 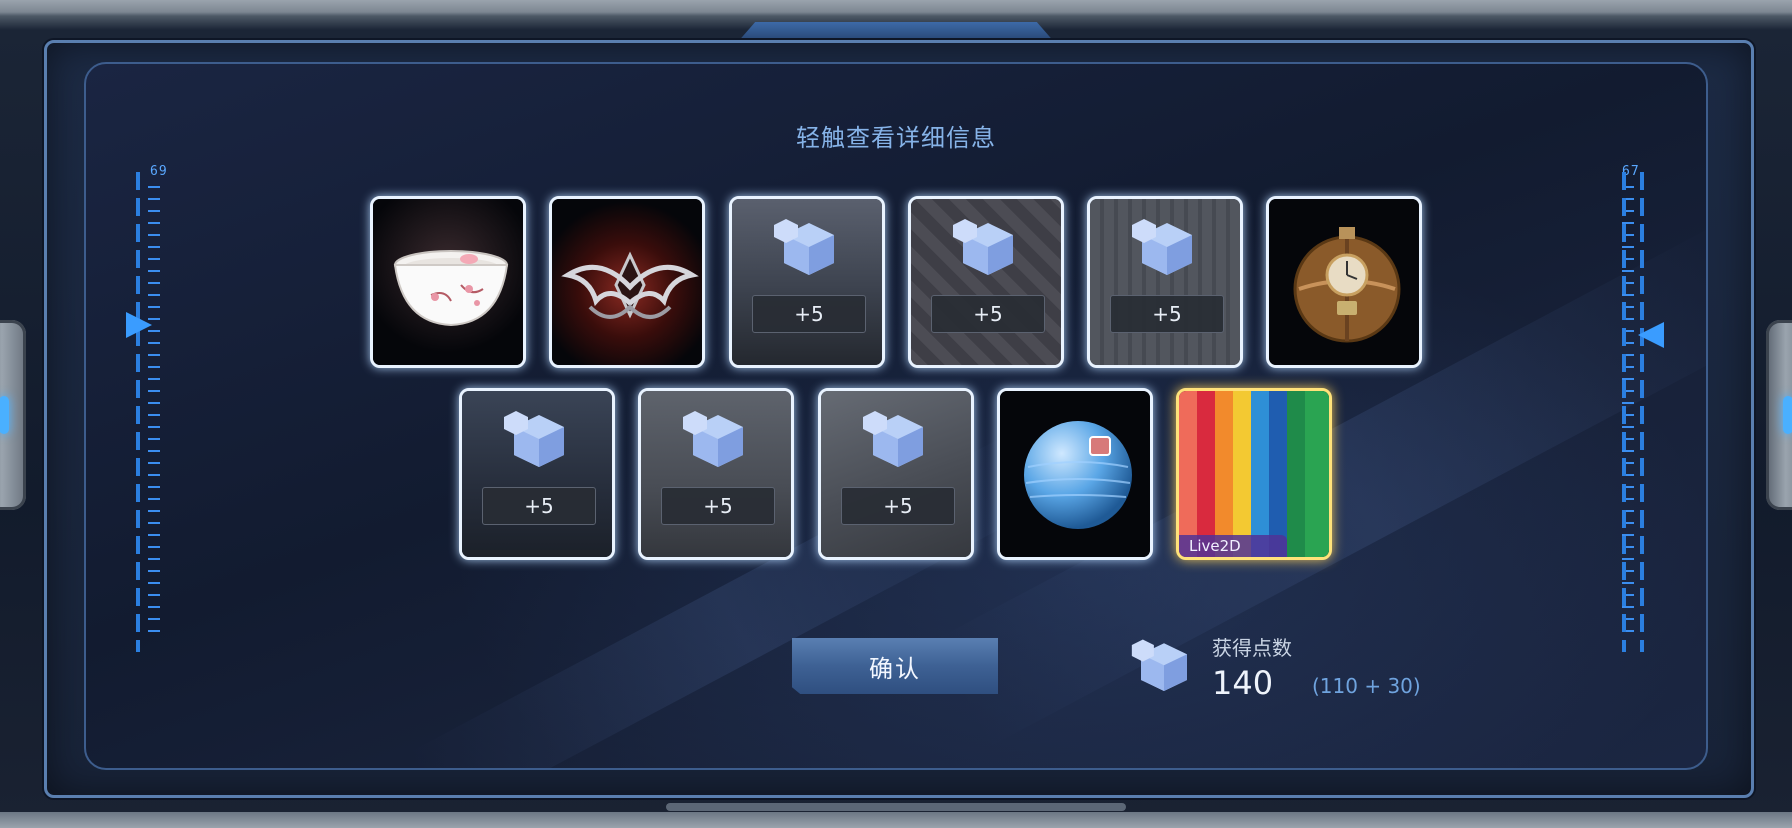 I want to click on reward-item-clock, so click(x=1344, y=282).